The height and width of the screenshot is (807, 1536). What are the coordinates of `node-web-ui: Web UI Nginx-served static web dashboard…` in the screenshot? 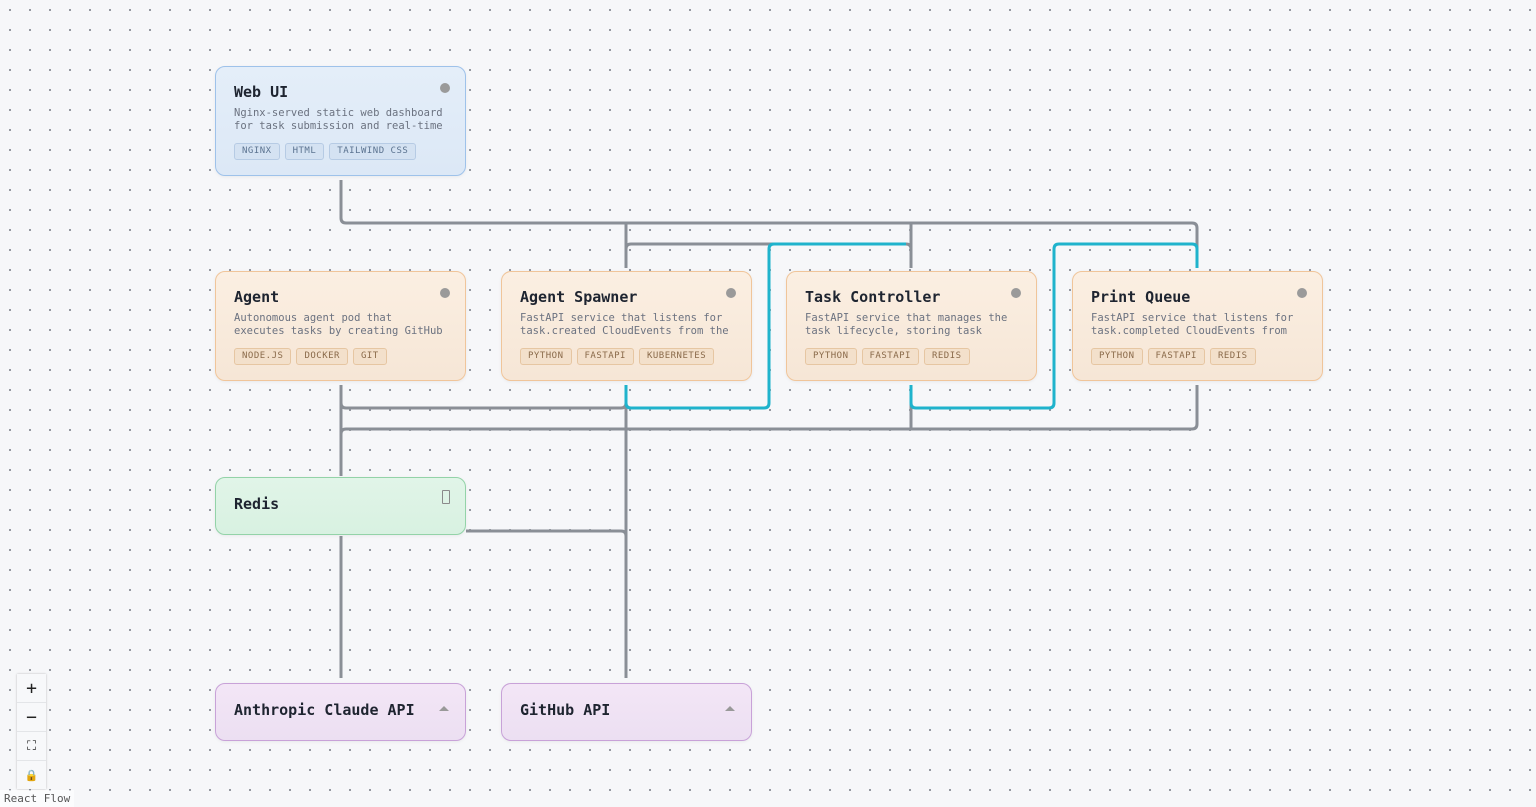 It's located at (340, 121).